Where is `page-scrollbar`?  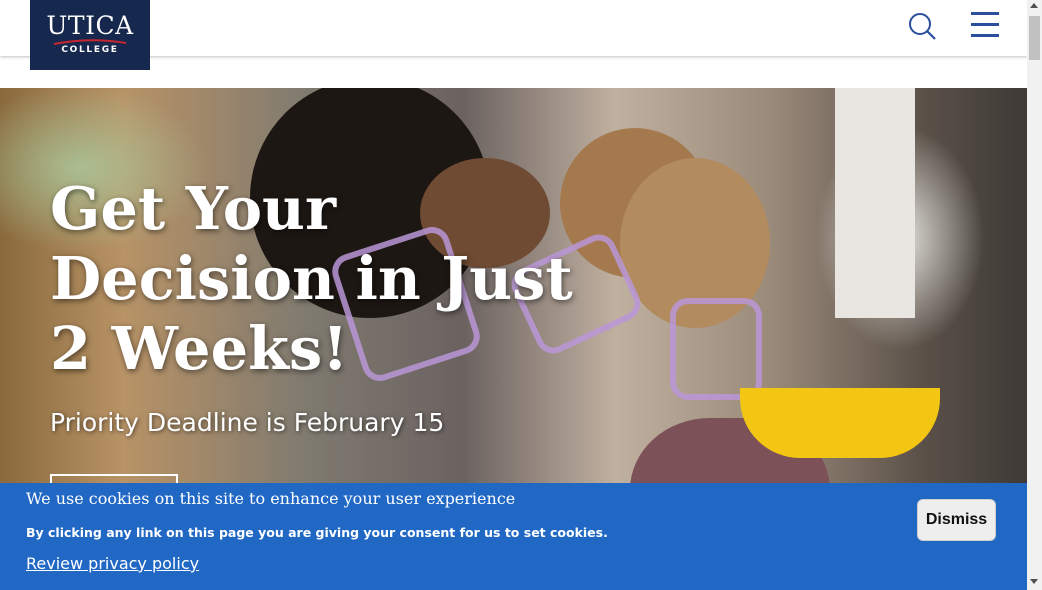 page-scrollbar is located at coordinates (1034, 295).